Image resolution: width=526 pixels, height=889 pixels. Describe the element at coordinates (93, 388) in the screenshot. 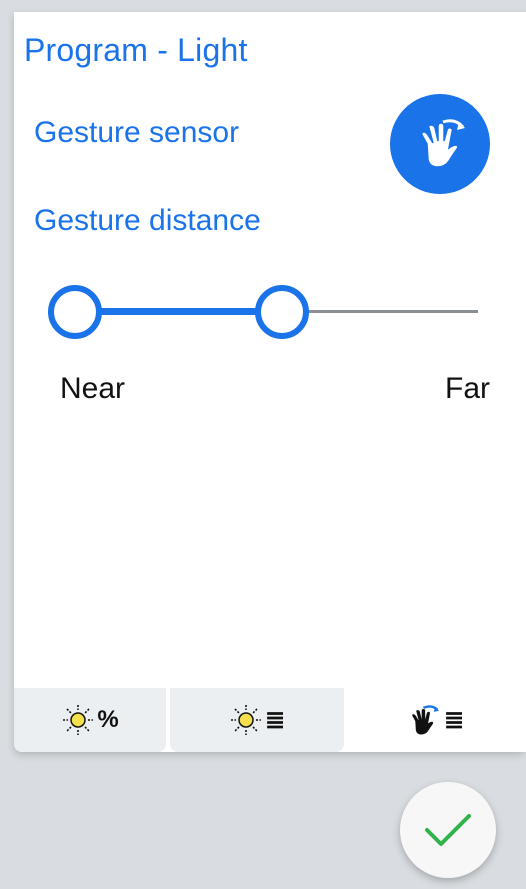

I see `slider-min-label: Near` at that location.